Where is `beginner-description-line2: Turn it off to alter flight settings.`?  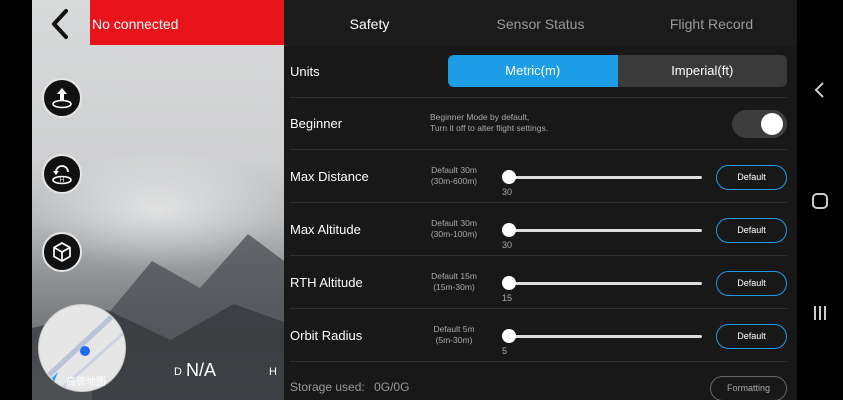 beginner-description-line2: Turn it off to alter flight settings. is located at coordinates (489, 128).